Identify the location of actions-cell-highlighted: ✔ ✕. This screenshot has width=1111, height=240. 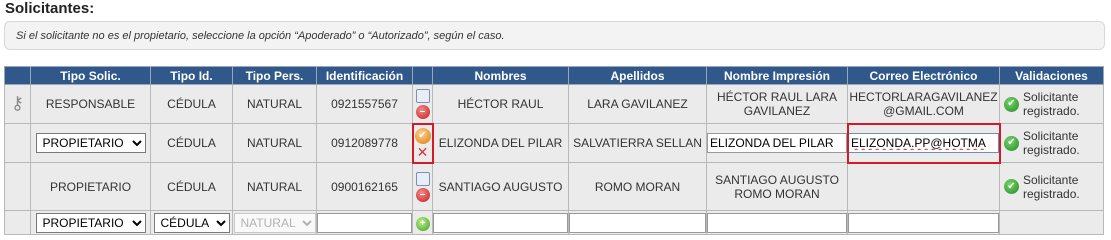
(422, 143).